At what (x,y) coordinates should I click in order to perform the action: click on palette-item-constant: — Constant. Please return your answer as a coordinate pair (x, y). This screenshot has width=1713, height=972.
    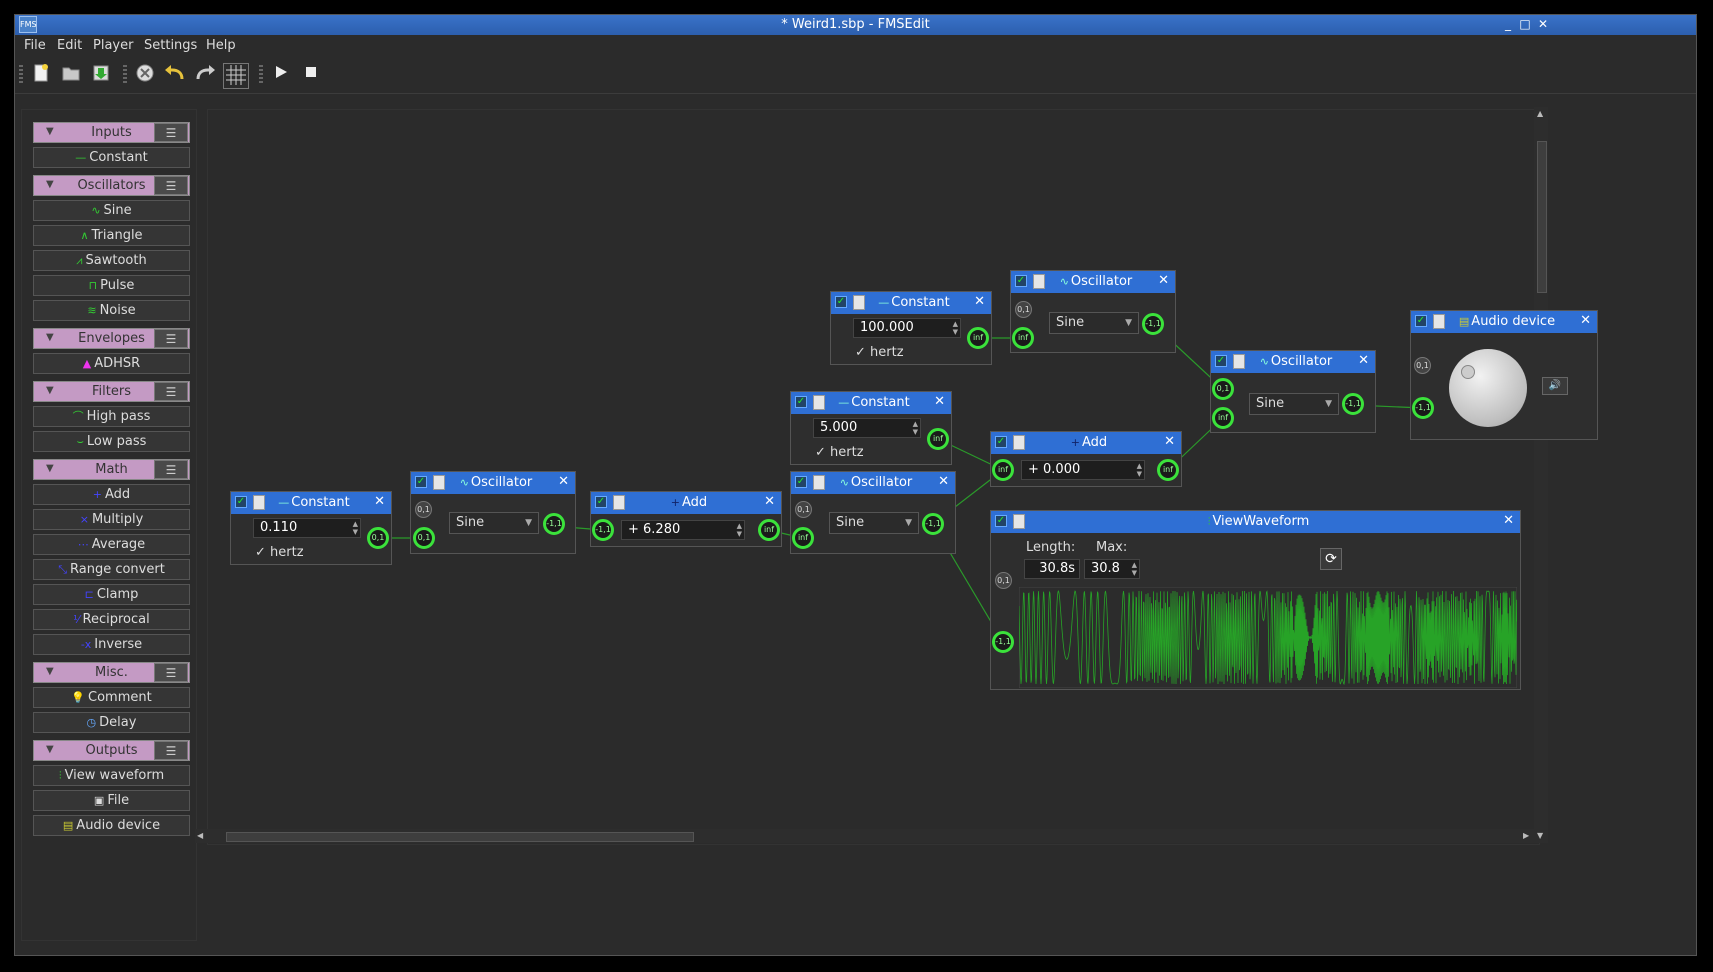
    Looking at the image, I should click on (111, 157).